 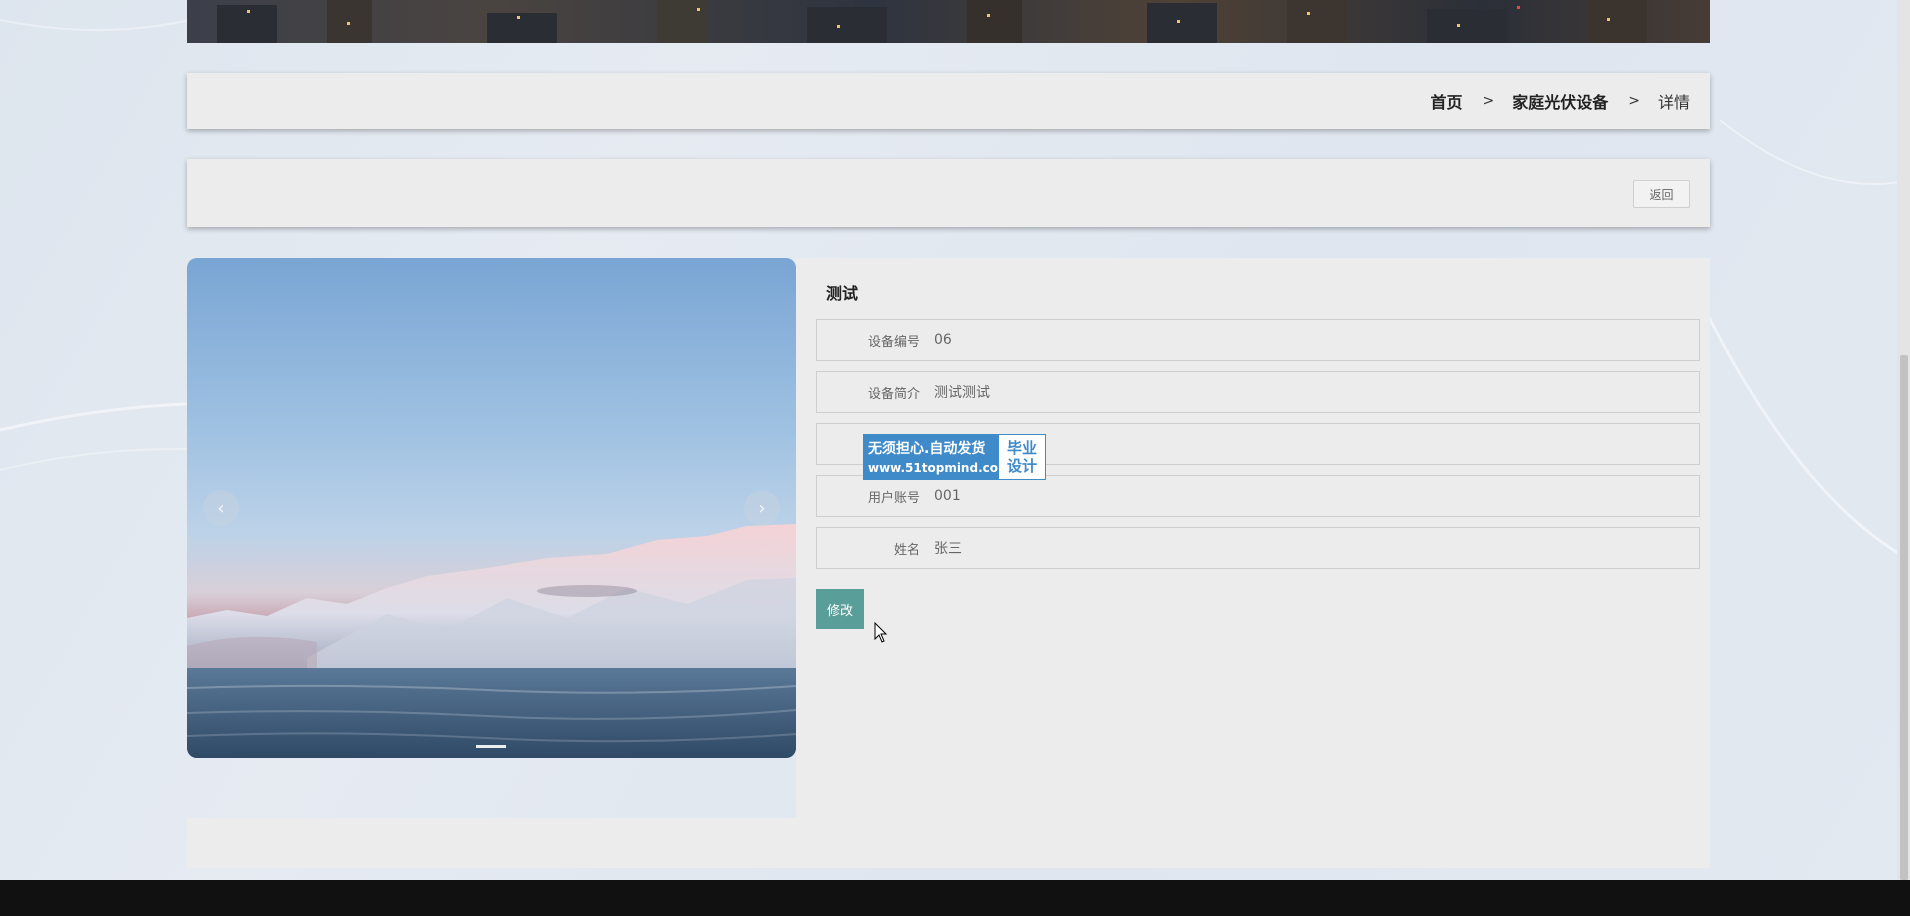 What do you see at coordinates (948, 193) in the screenshot?
I see `action-bar: 返回` at bounding box center [948, 193].